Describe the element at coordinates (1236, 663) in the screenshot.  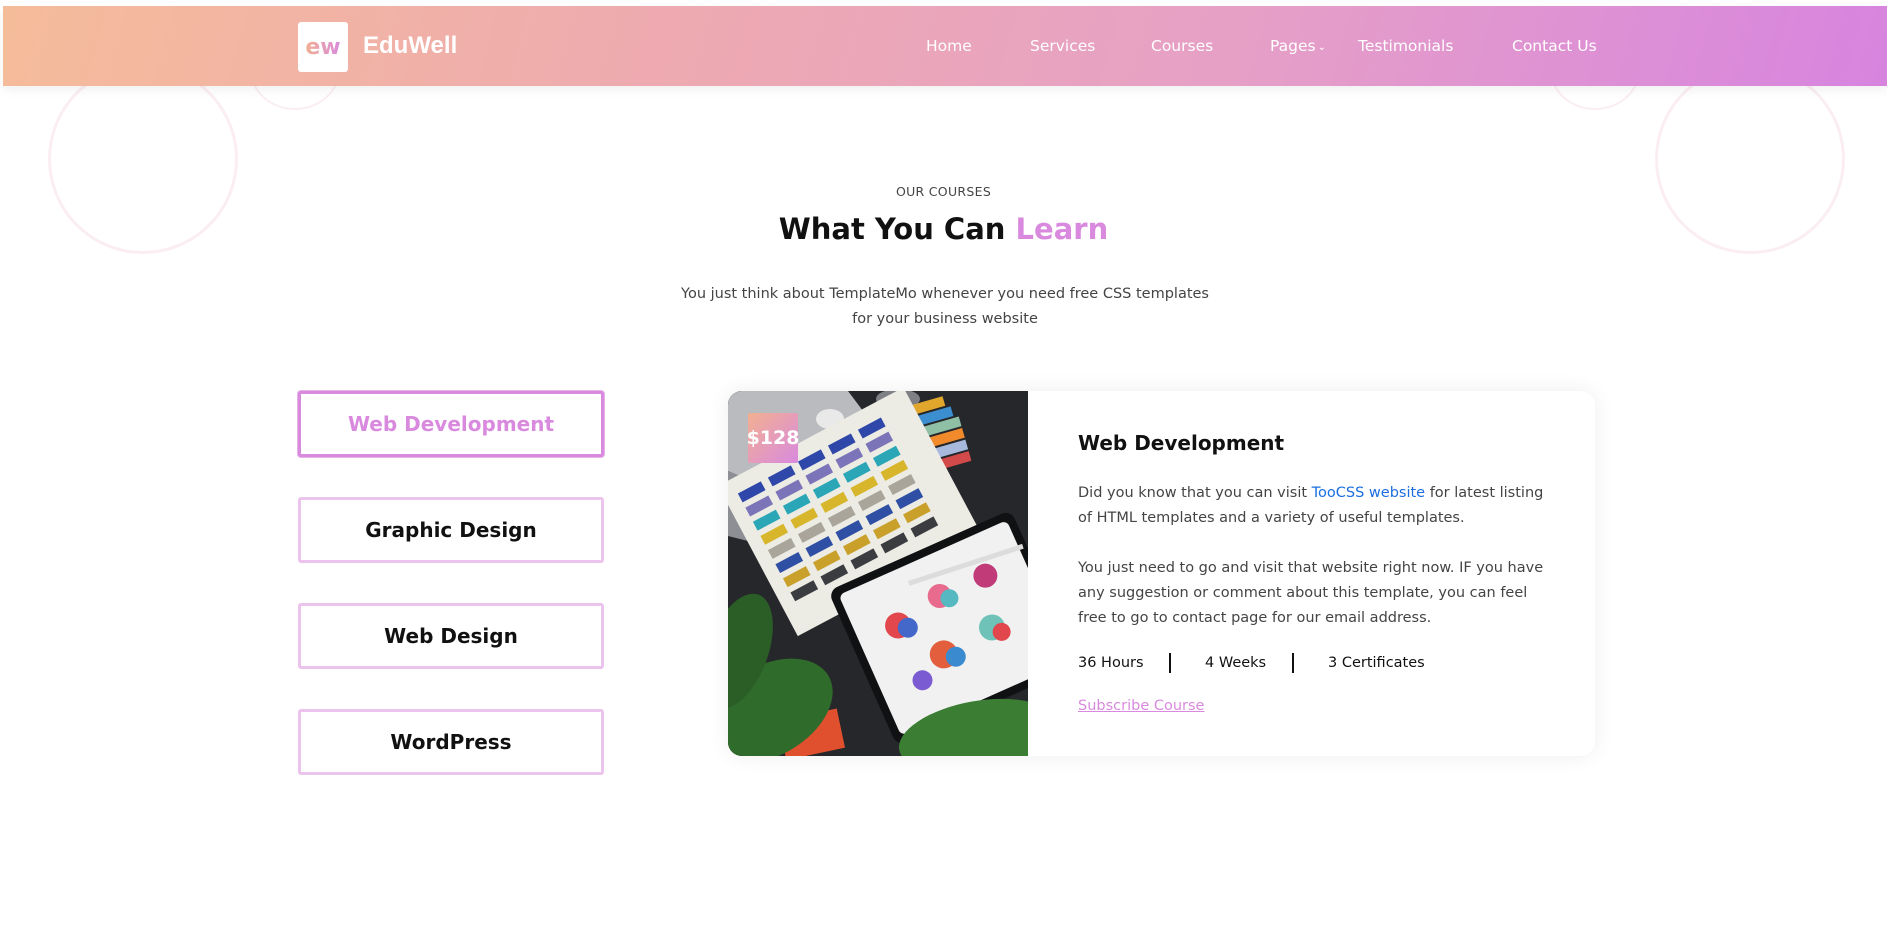
I see `course-weeks: 4 Weeks` at that location.